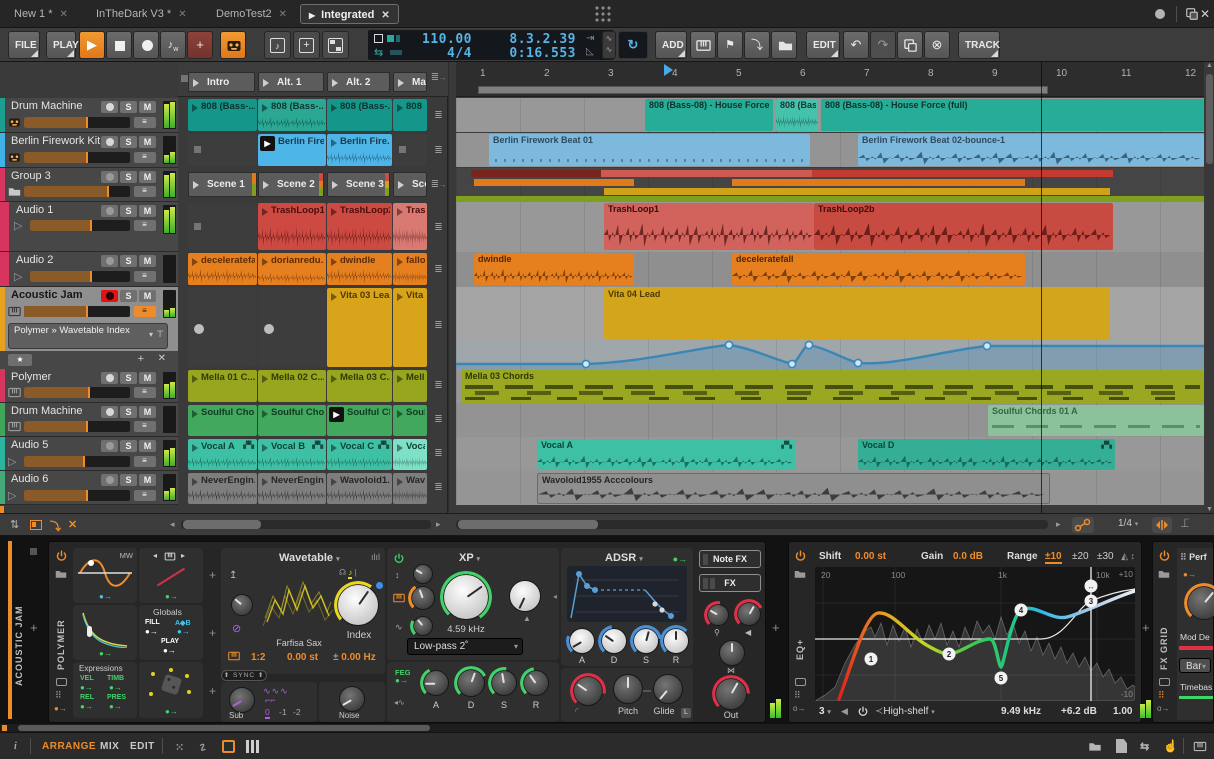  Describe the element at coordinates (378, 52) in the screenshot. I see `shuffle-icon: ⇆` at that location.